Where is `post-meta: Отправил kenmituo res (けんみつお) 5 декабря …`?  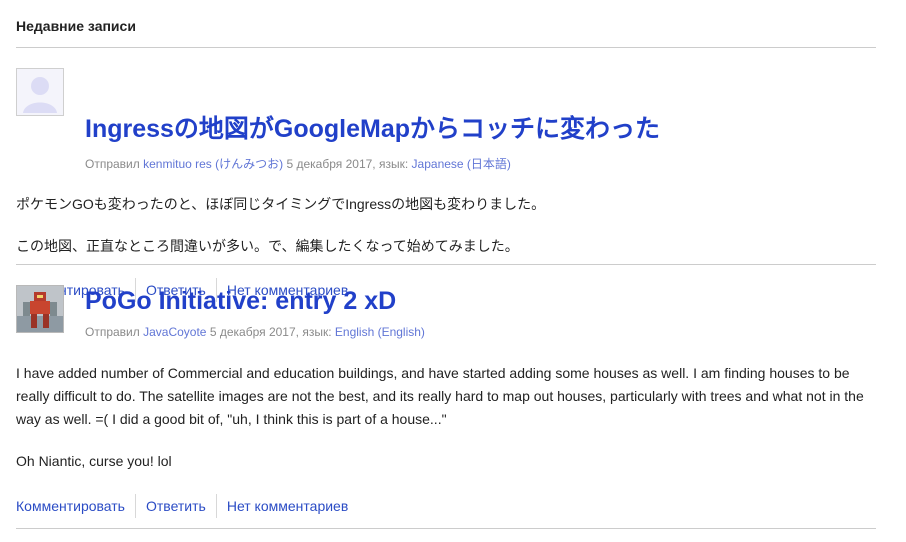
post-meta: Отправил kenmituo res (けんみつお) 5 декабря … is located at coordinates (298, 163).